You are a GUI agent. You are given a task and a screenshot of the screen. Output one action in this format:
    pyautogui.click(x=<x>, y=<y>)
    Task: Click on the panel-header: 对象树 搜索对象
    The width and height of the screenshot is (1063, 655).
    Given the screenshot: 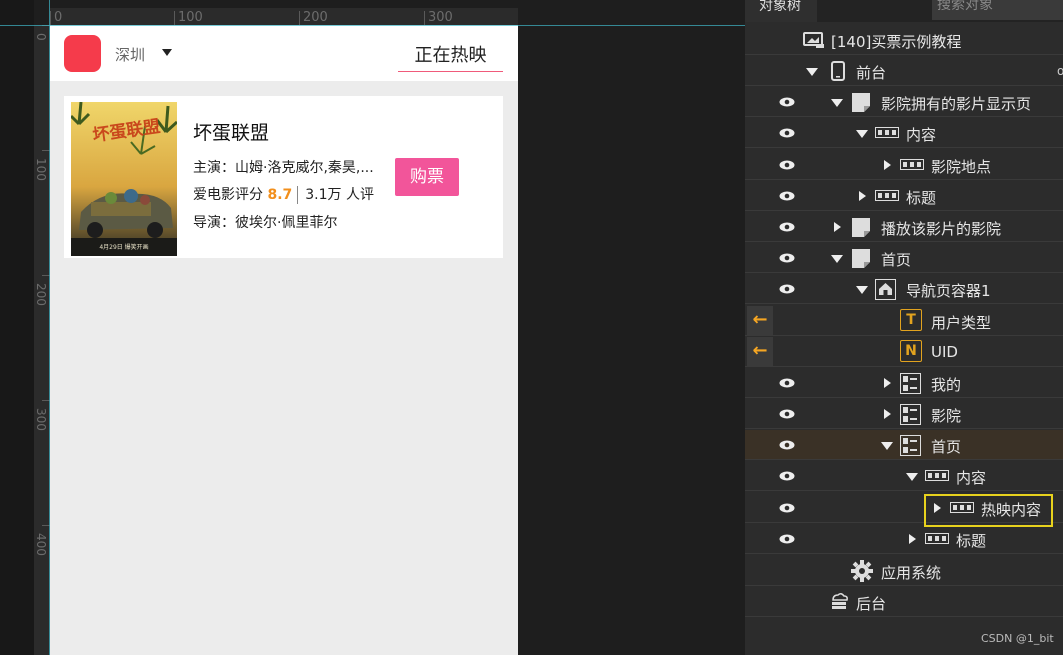 What is the action you would take?
    pyautogui.click(x=904, y=11)
    